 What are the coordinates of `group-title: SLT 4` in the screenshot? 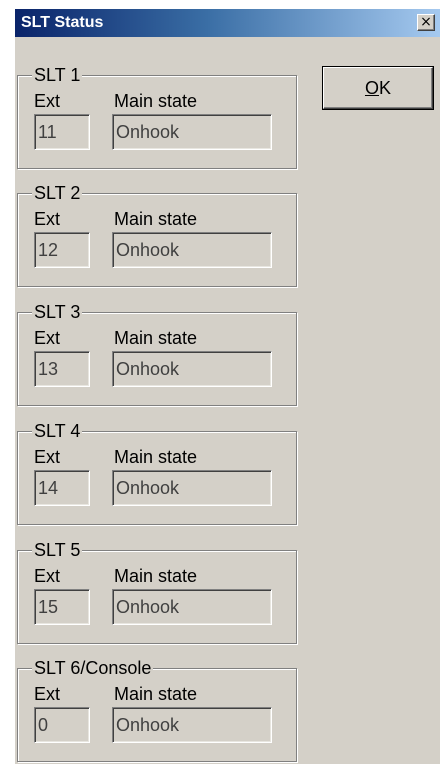 It's located at (57, 431).